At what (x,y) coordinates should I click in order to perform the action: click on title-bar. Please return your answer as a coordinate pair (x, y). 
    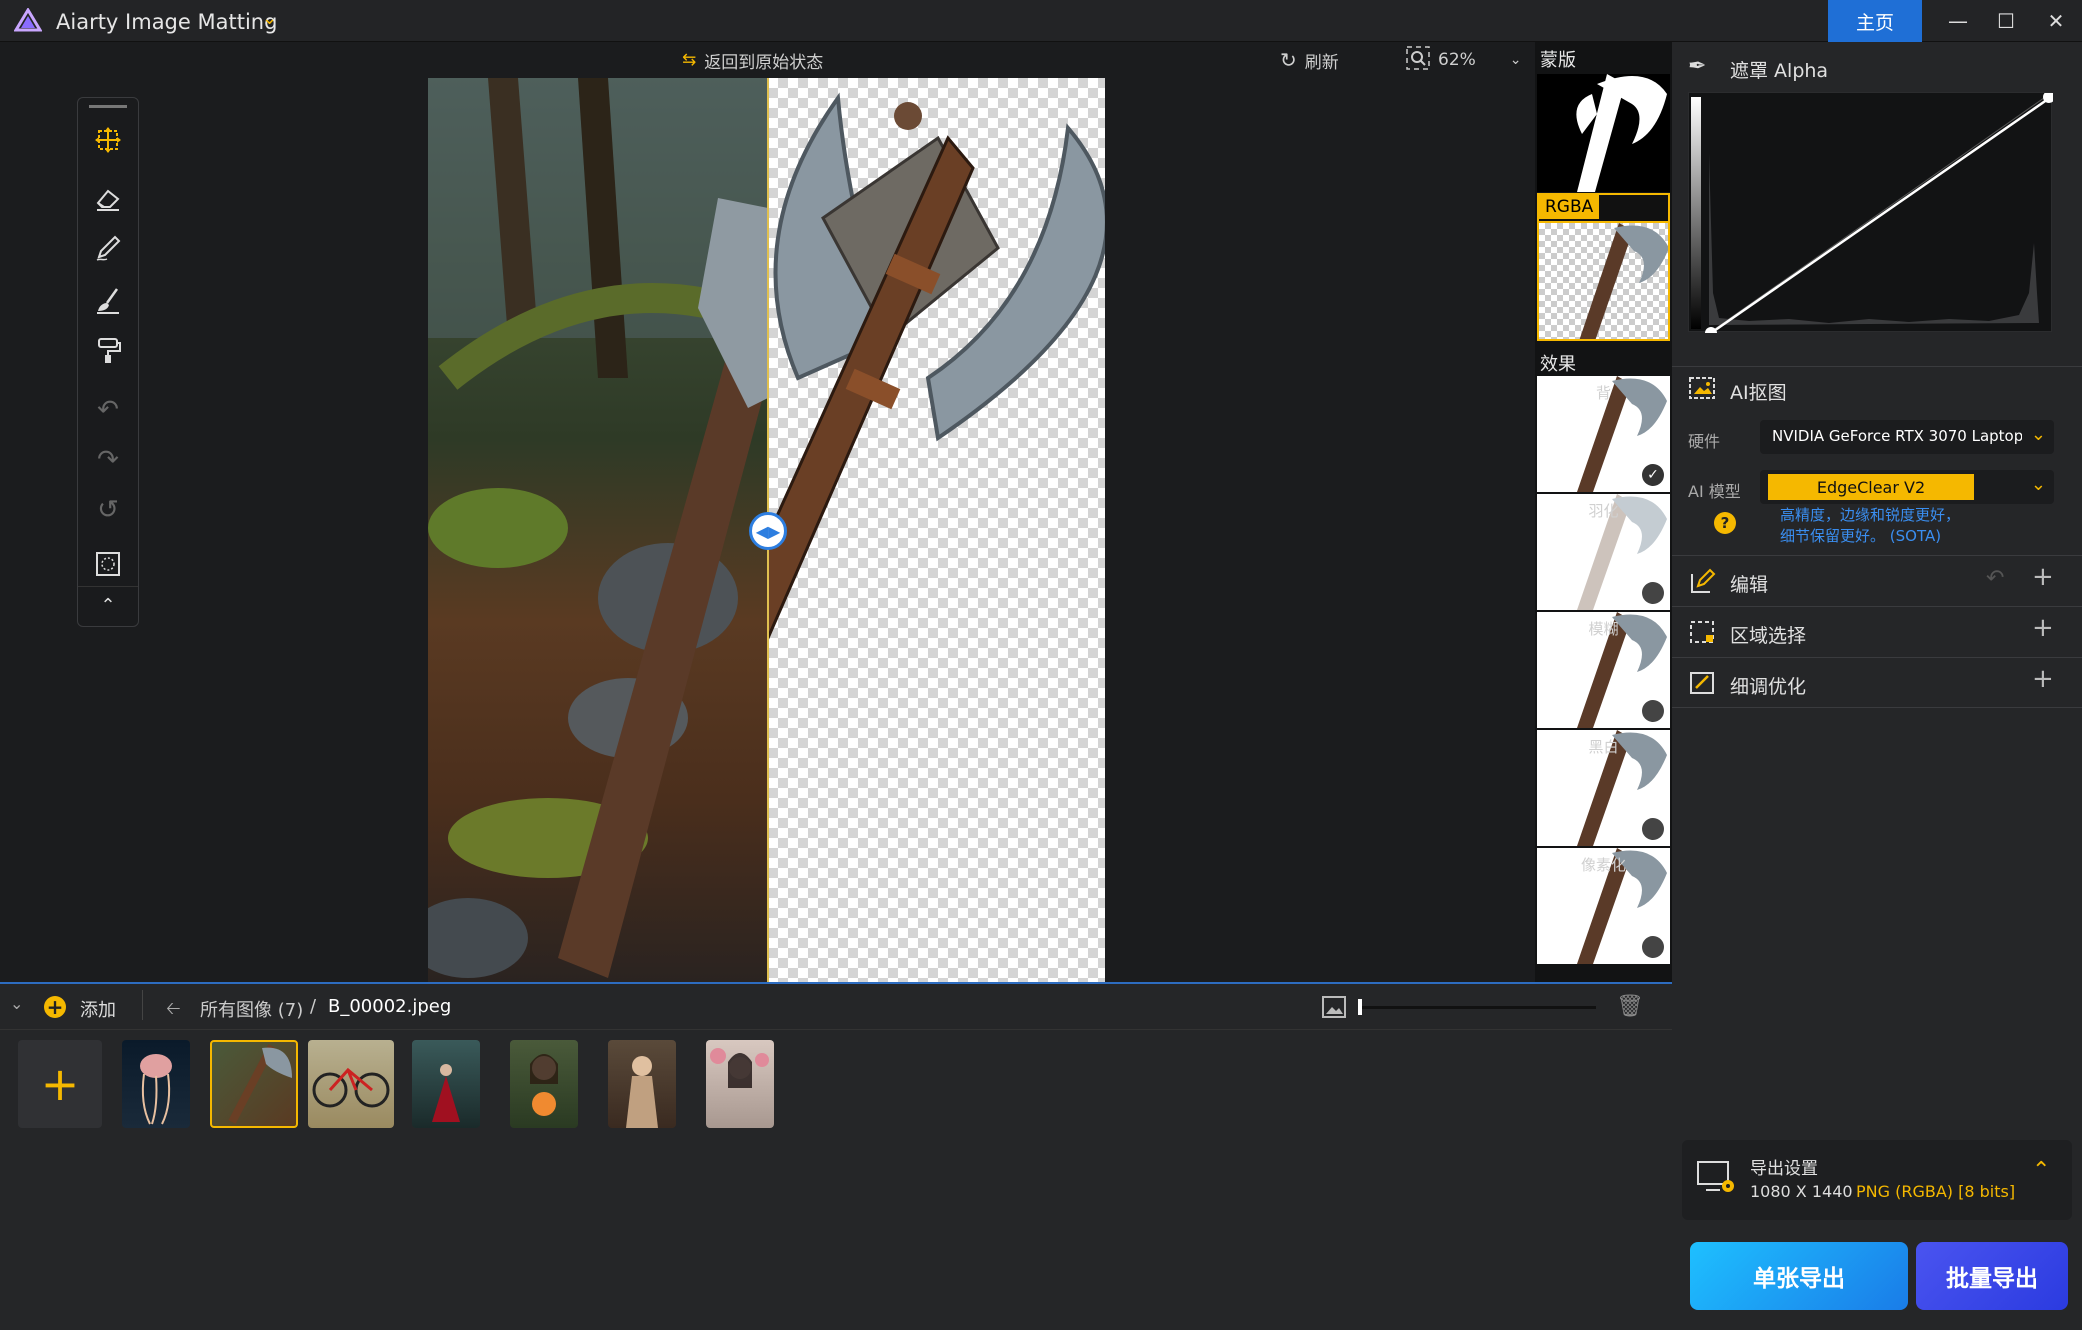
    Looking at the image, I should click on (1041, 21).